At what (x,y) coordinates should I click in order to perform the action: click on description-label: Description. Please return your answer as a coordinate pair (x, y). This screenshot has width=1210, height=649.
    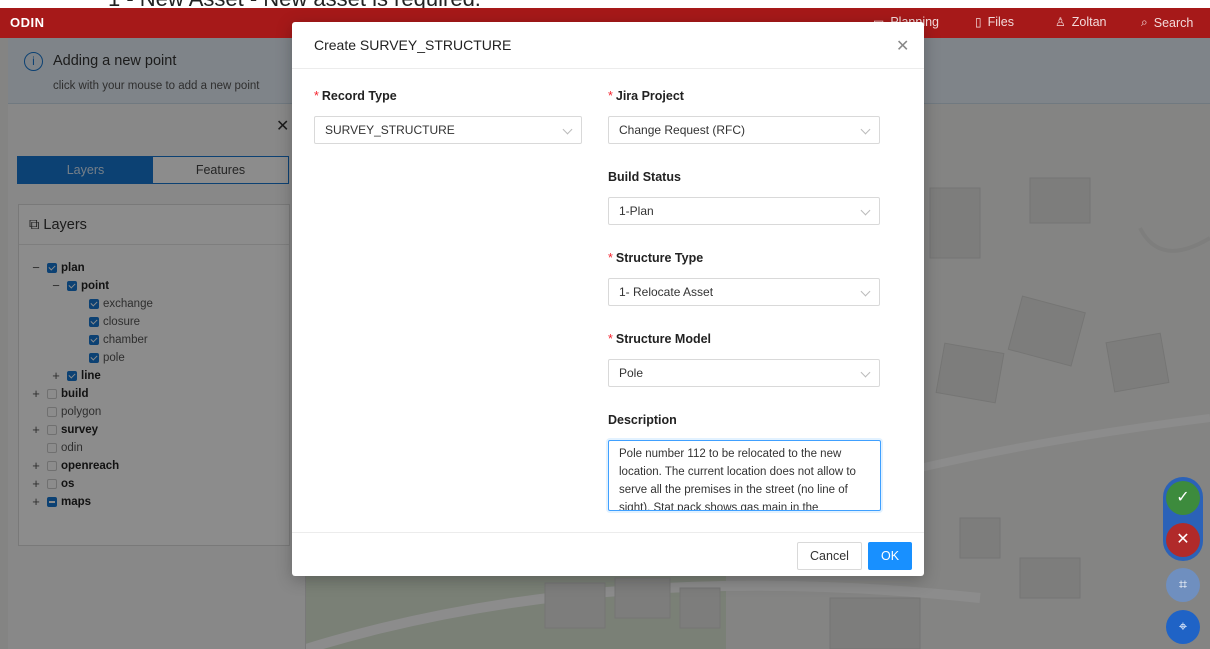
    Looking at the image, I should click on (642, 420).